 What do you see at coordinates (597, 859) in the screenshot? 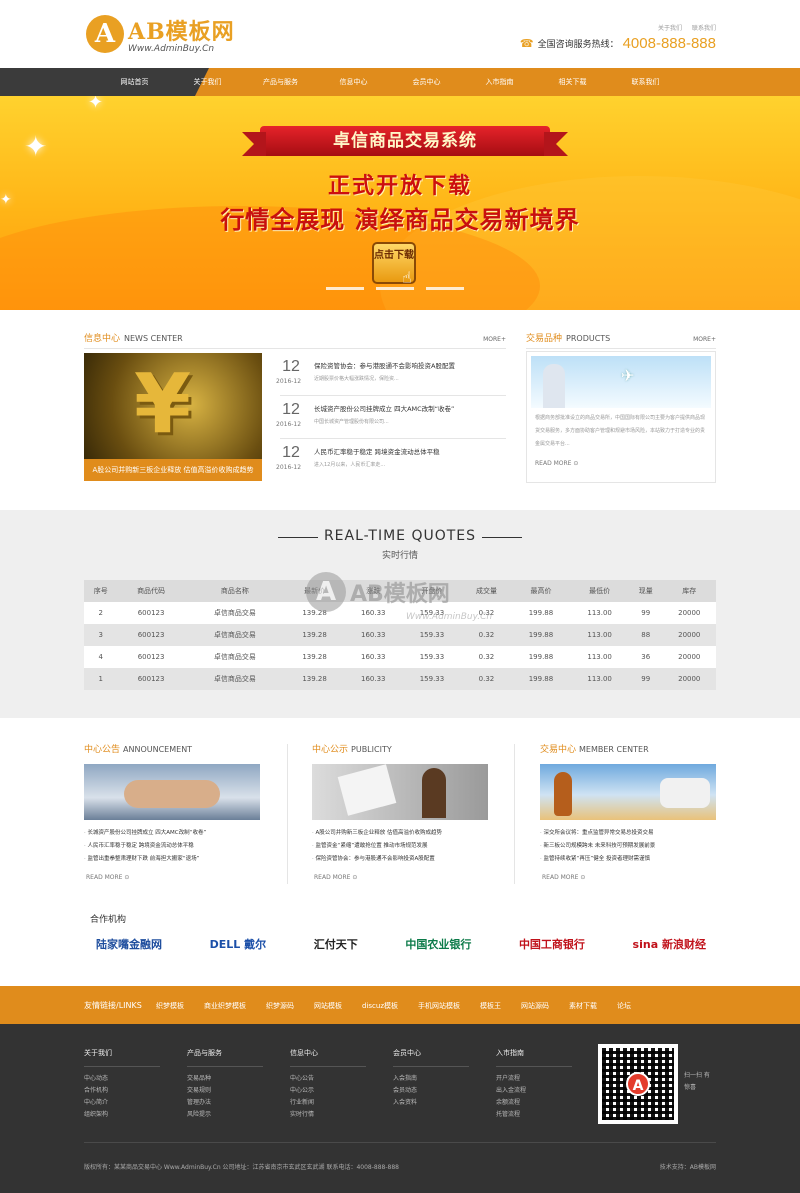
I see `list-item: 监管持续收紧“再压”健全 投资者理财需谨慎` at bounding box center [597, 859].